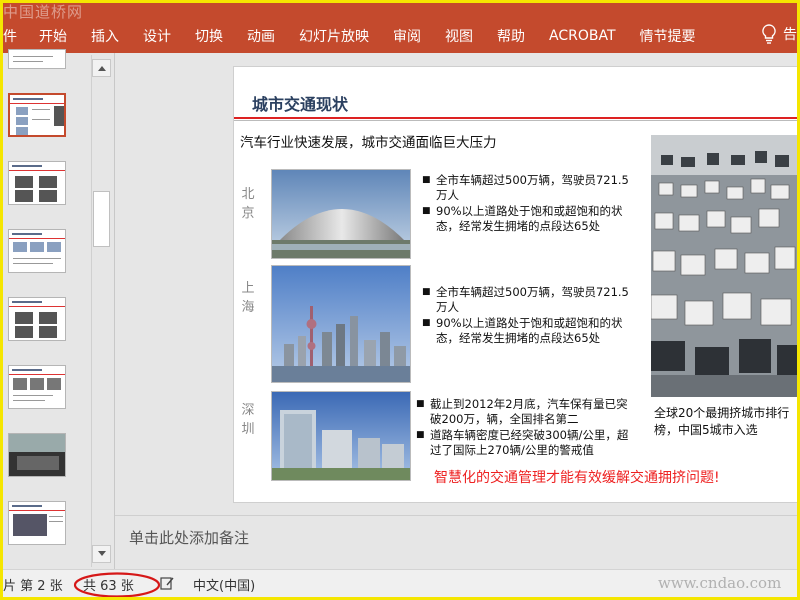  What do you see at coordinates (10, 36) in the screenshot?
I see `tab-file: 件` at bounding box center [10, 36].